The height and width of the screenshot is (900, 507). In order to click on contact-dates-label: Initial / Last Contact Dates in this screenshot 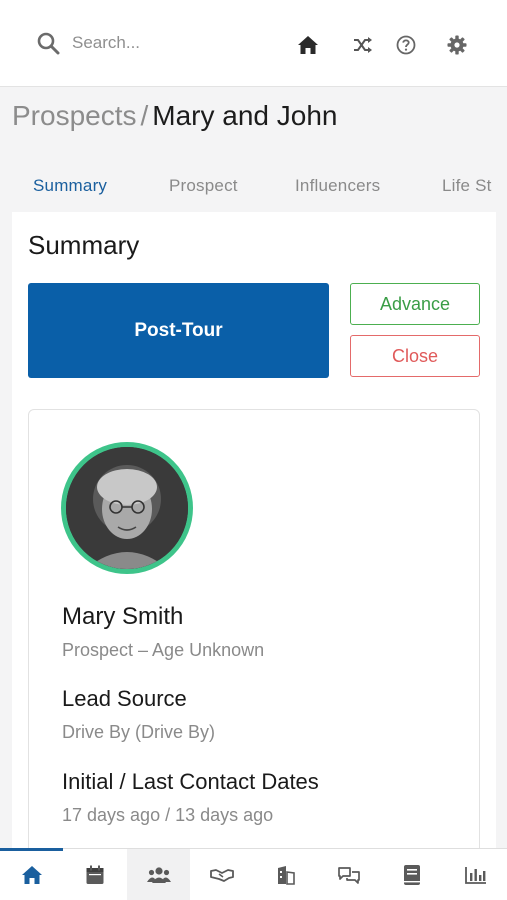, I will do `click(190, 781)`.